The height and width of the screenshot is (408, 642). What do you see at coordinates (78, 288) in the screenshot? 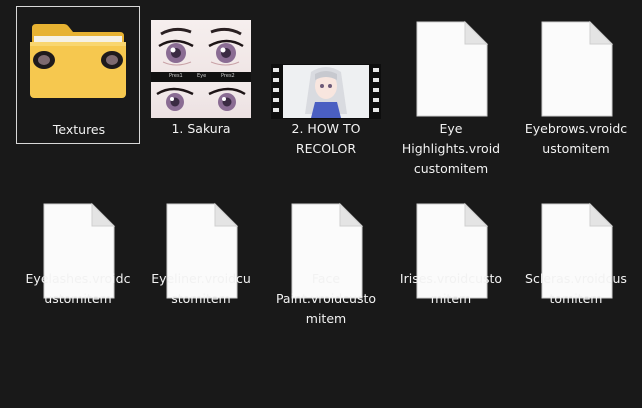
I see `file-name: Eyelashes.vroidc ustomitem` at bounding box center [78, 288].